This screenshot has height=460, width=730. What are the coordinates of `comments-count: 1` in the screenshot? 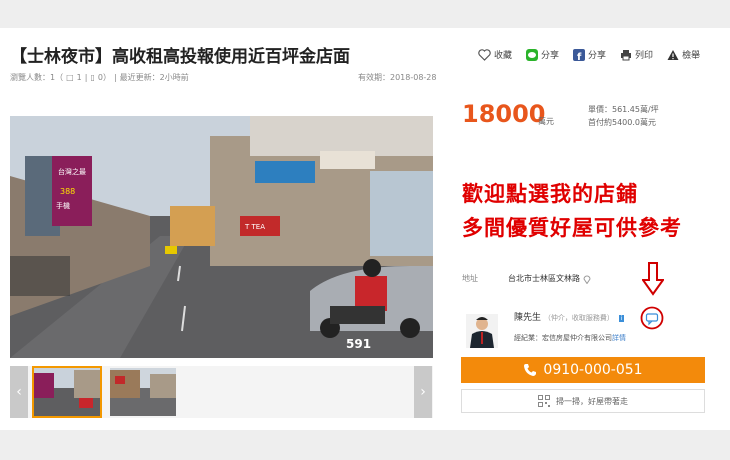 It's located at (79, 77).